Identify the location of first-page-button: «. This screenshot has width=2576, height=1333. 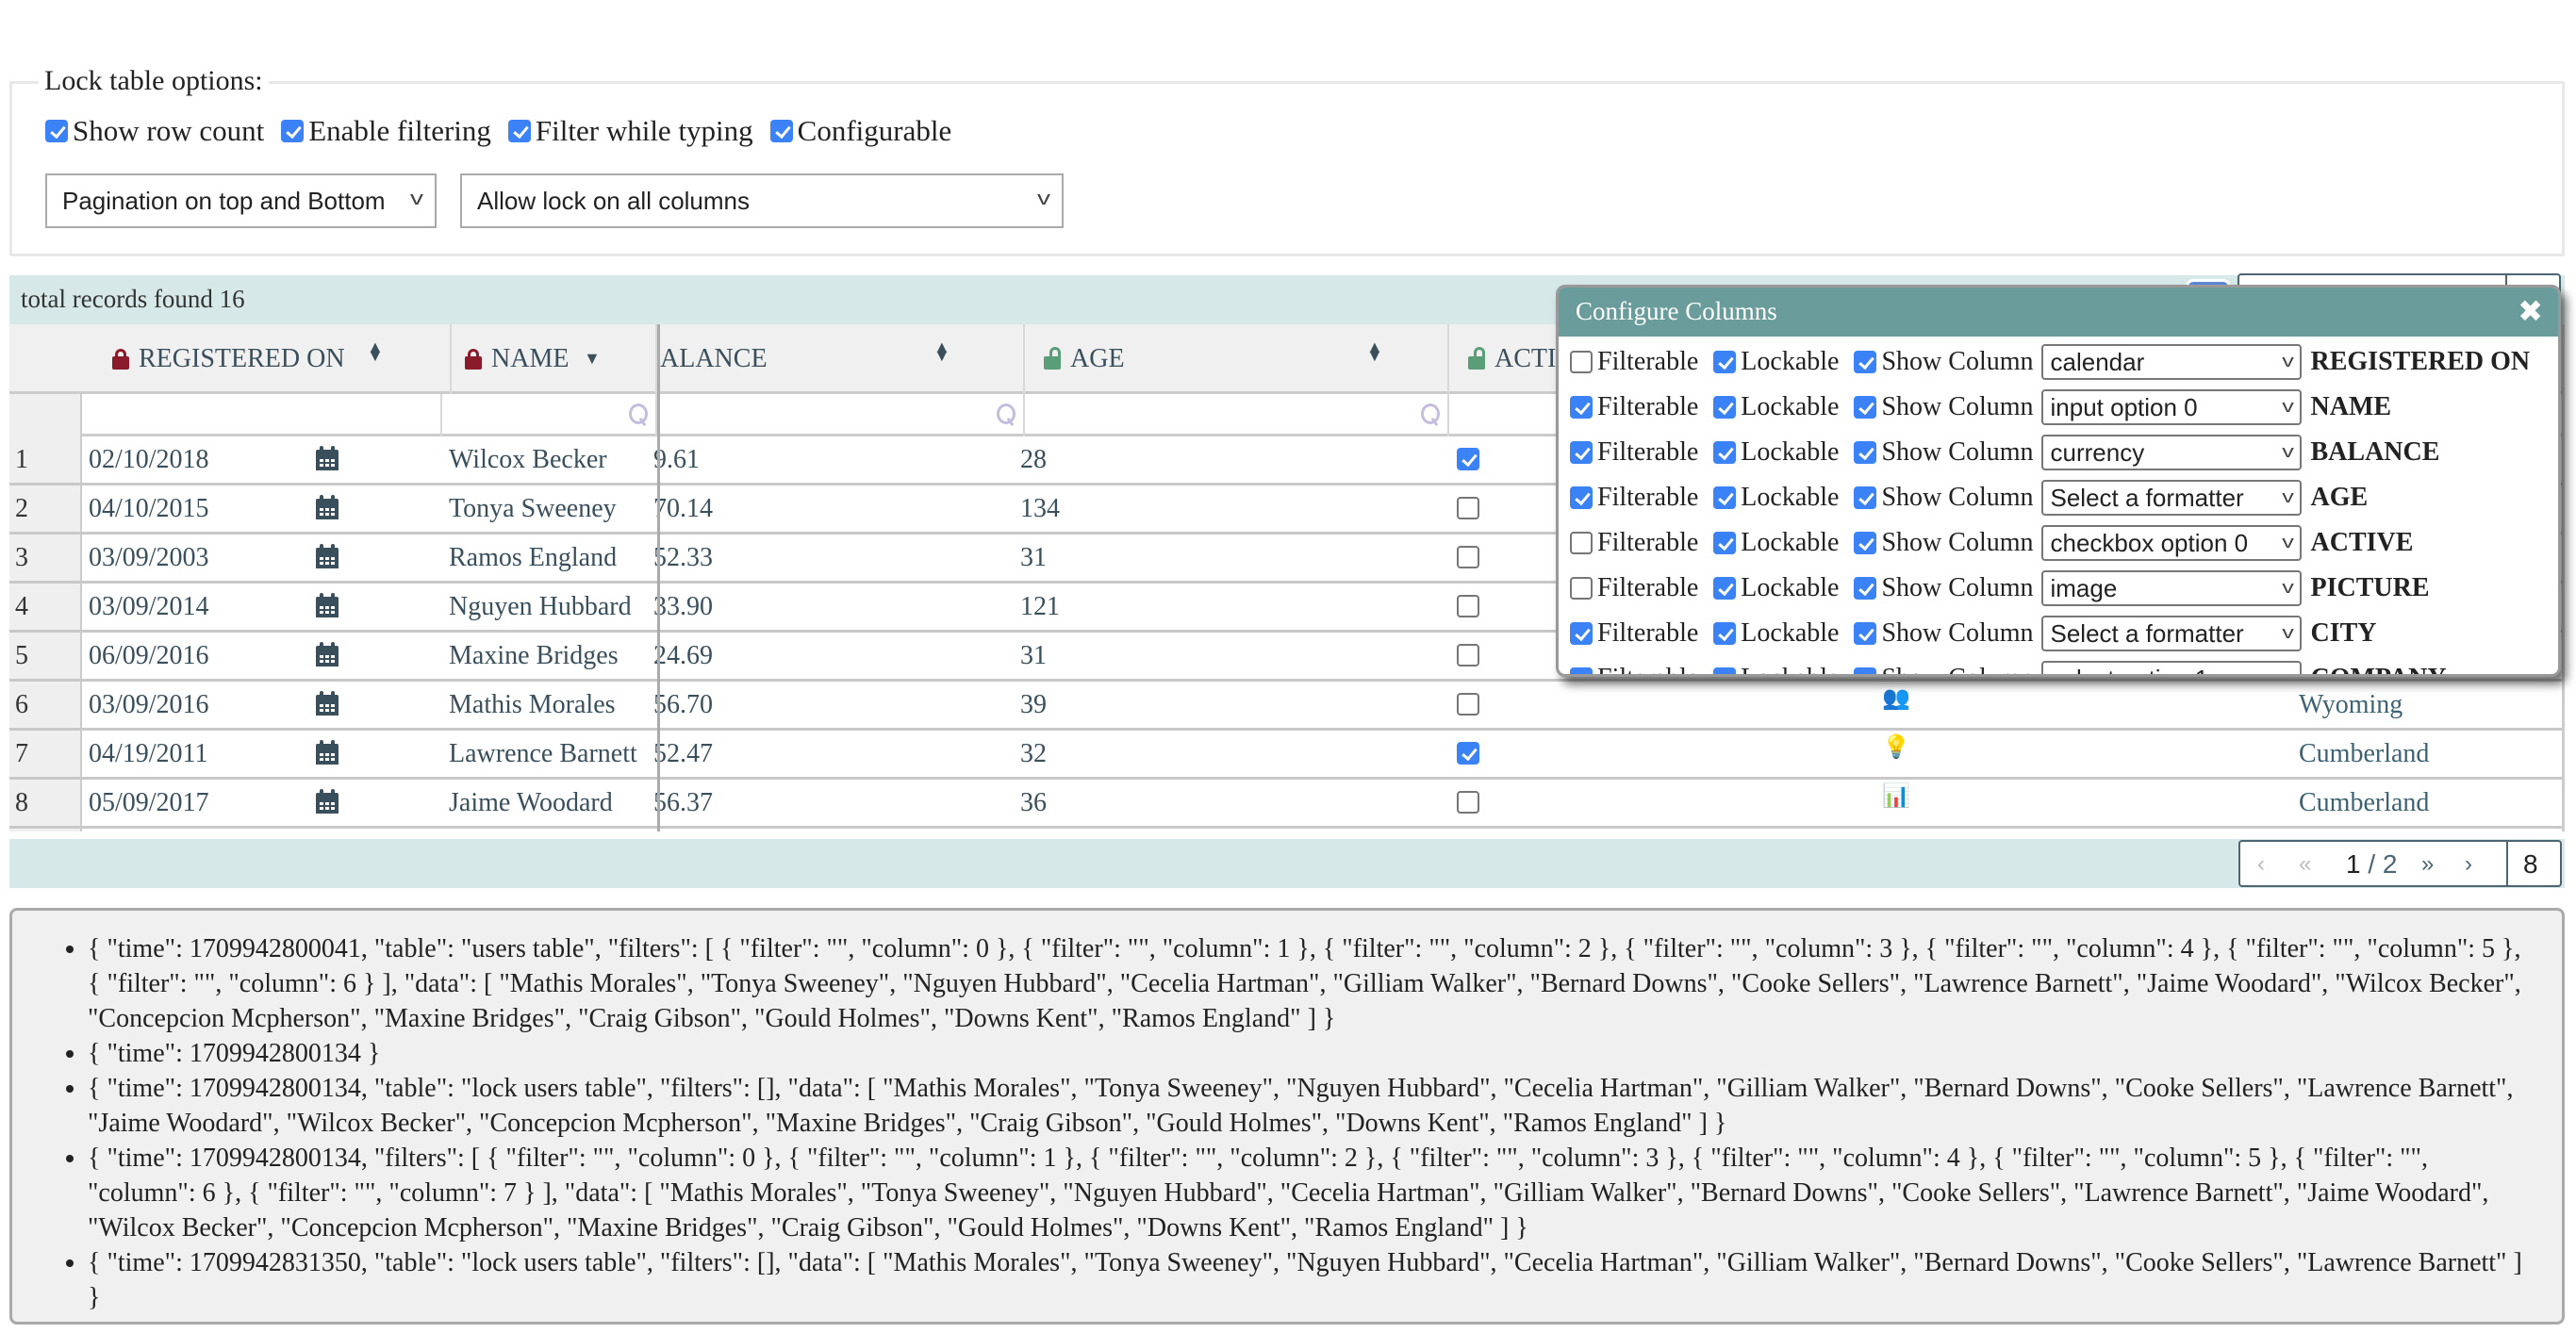
(2305, 864).